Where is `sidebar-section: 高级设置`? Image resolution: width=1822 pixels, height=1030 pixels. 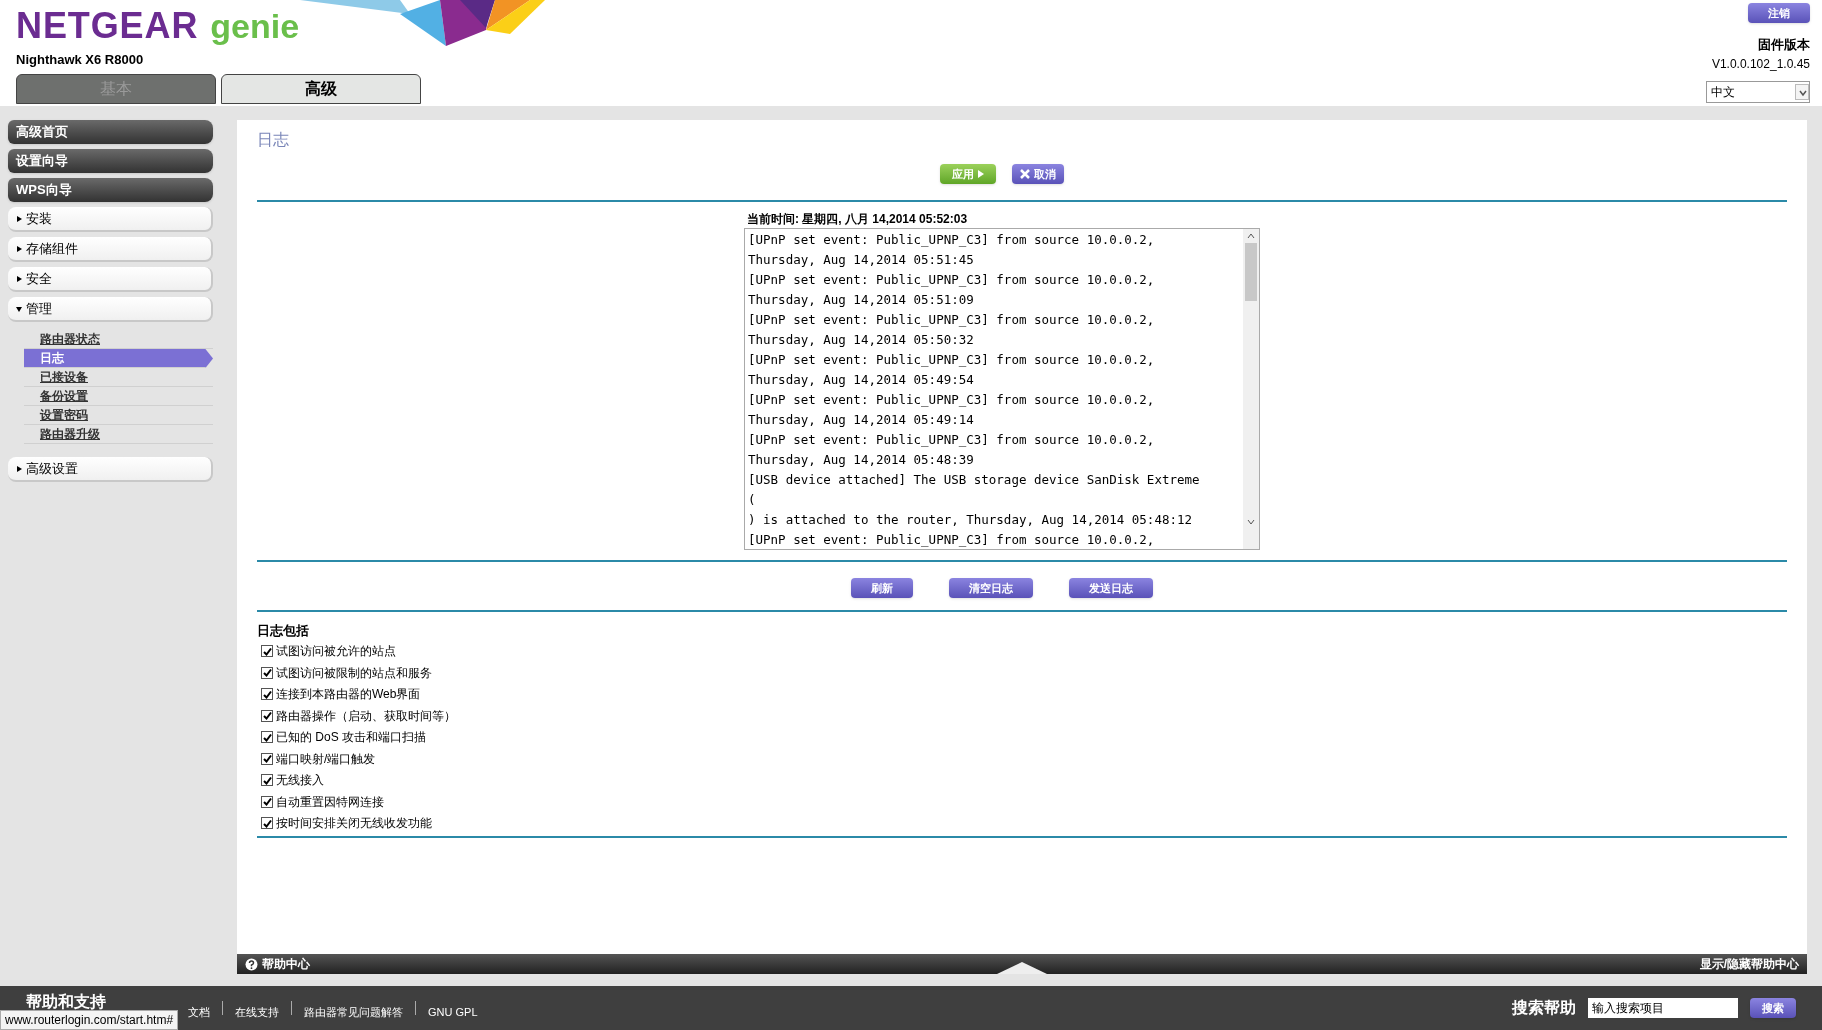
sidebar-section: 高级设置 is located at coordinates (110, 469).